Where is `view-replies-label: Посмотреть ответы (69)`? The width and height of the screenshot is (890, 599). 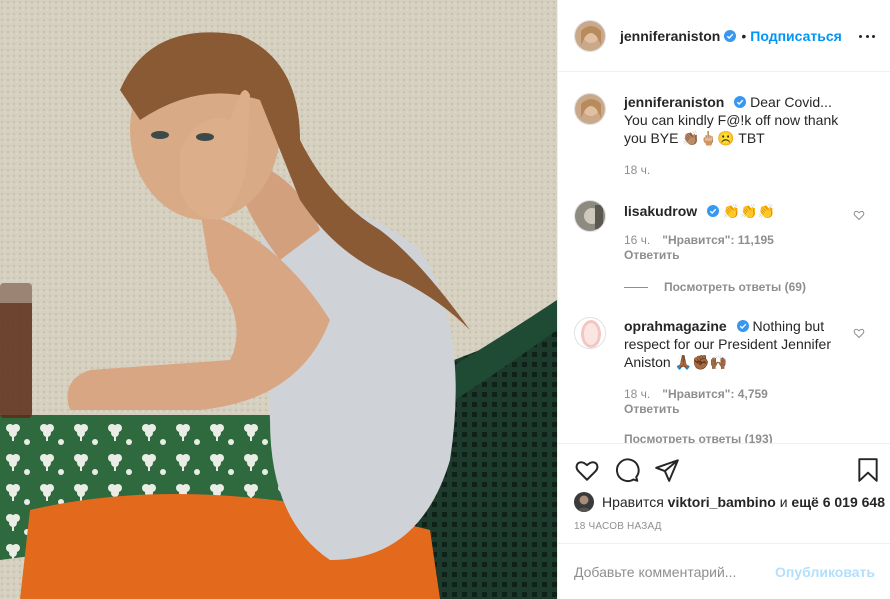 view-replies-label: Посмотреть ответы (69) is located at coordinates (735, 287).